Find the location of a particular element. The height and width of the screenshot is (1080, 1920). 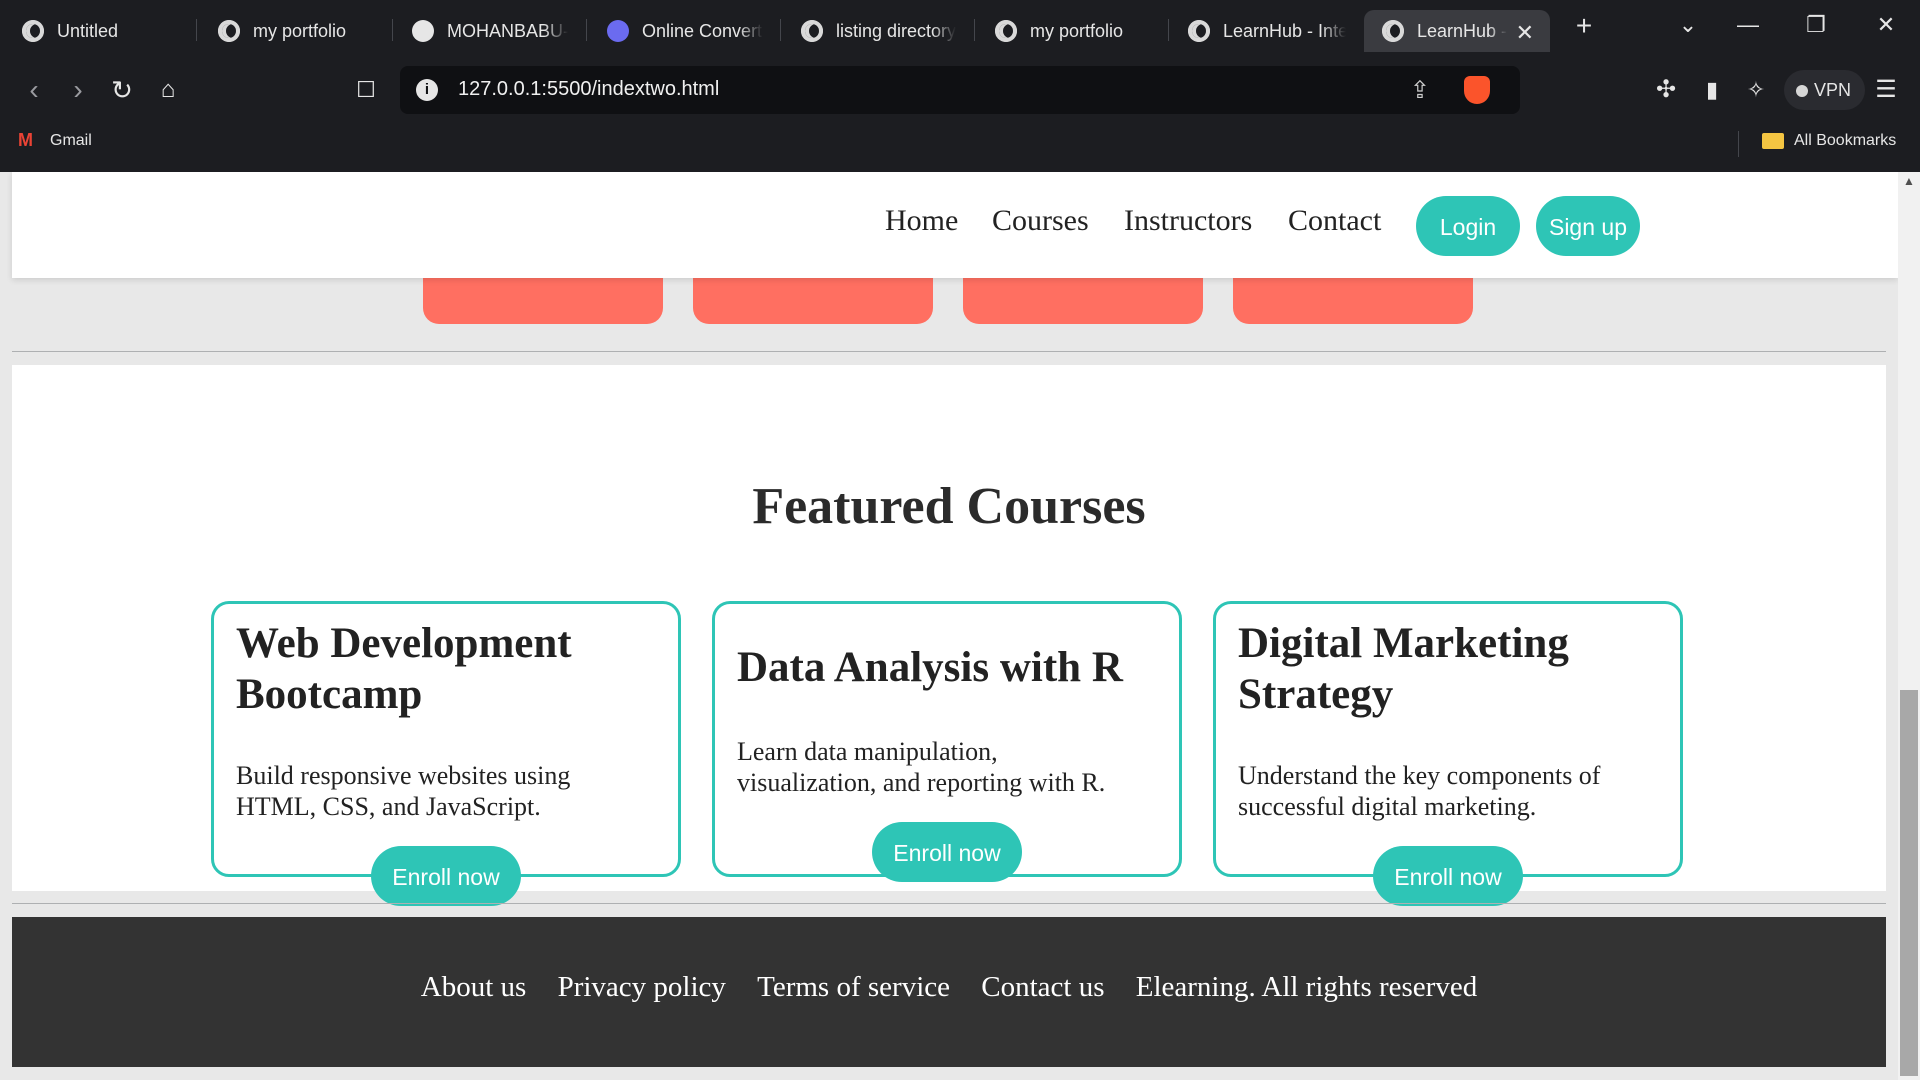

new-tab-button: + is located at coordinates (1584, 26).